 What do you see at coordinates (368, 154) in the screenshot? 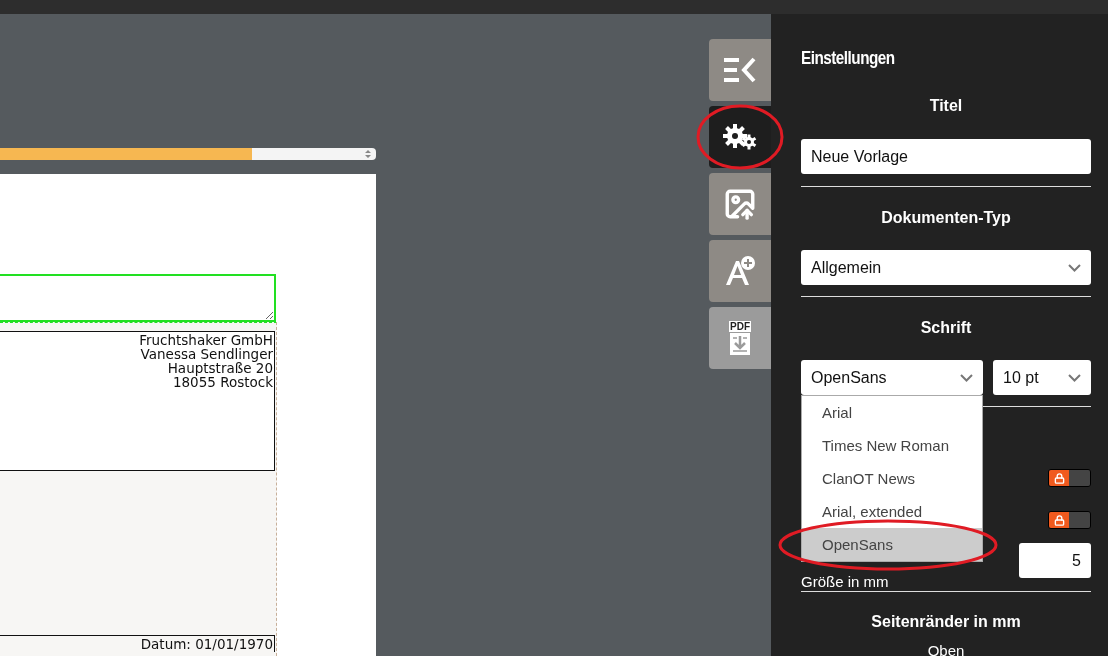
I see `up-down-arrows-icon` at bounding box center [368, 154].